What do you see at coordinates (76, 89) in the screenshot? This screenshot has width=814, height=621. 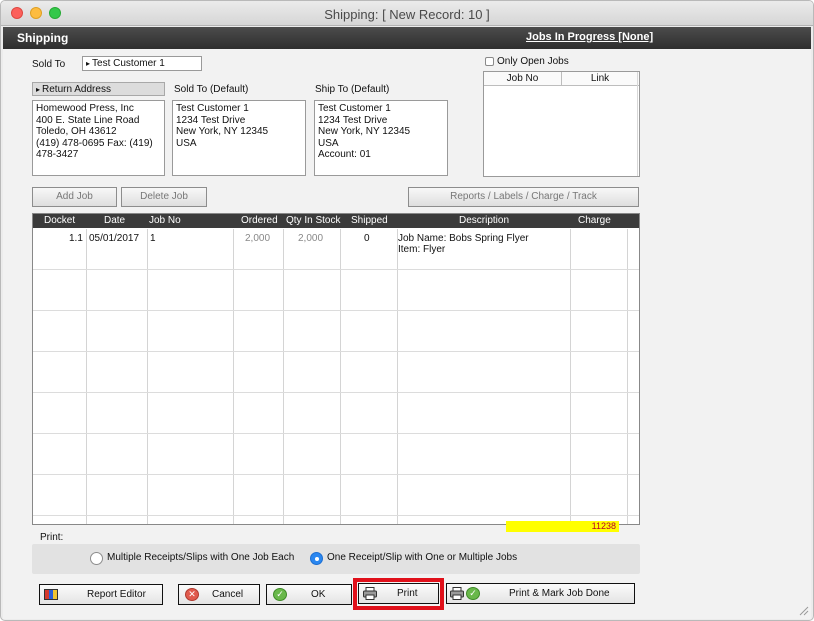 I see `return-address-label: Return Address` at bounding box center [76, 89].